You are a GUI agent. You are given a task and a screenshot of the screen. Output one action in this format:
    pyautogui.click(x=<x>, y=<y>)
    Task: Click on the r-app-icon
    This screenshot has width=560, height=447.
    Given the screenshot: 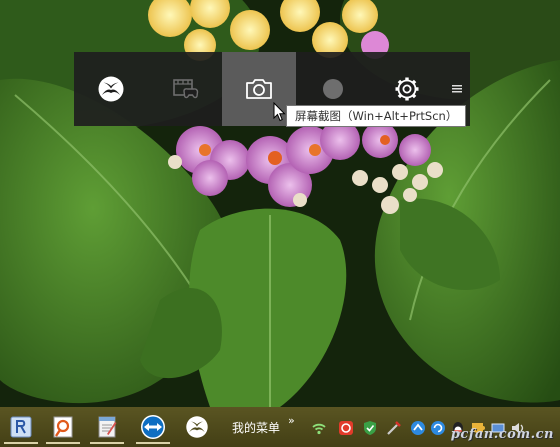 What is the action you would take?
    pyautogui.click(x=21, y=427)
    